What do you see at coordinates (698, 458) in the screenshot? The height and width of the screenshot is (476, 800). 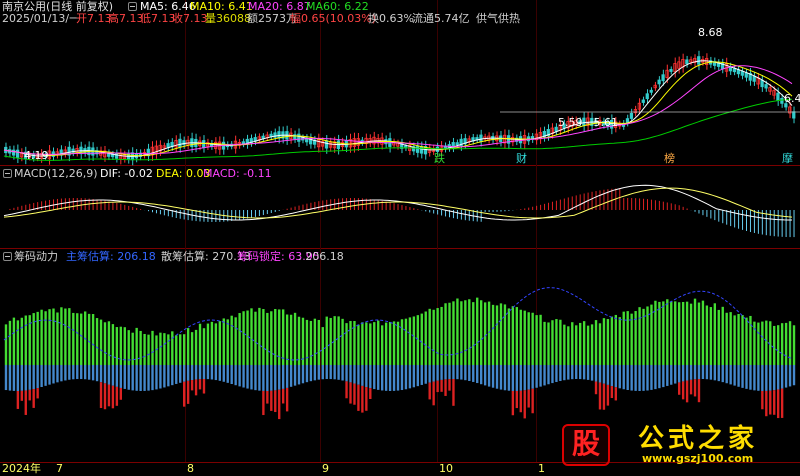 I see `watermark-url: www.gszj100.com` at bounding box center [698, 458].